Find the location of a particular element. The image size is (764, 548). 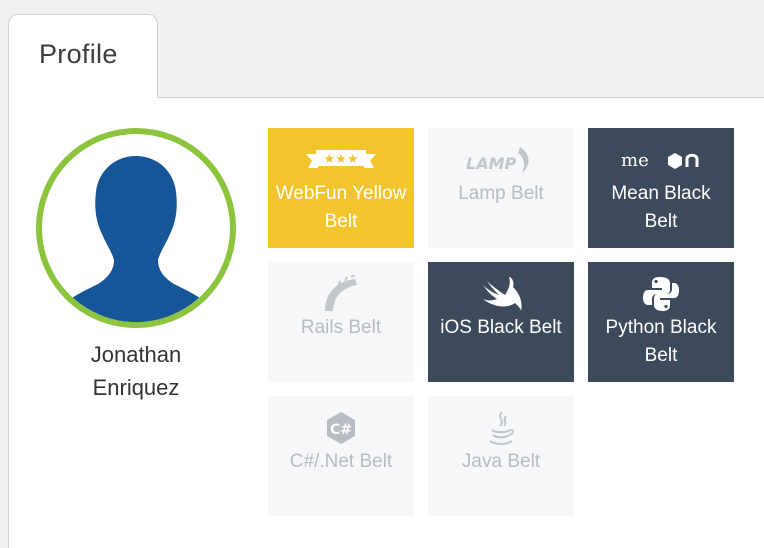

lamp-icon: LAMP is located at coordinates (501, 160).